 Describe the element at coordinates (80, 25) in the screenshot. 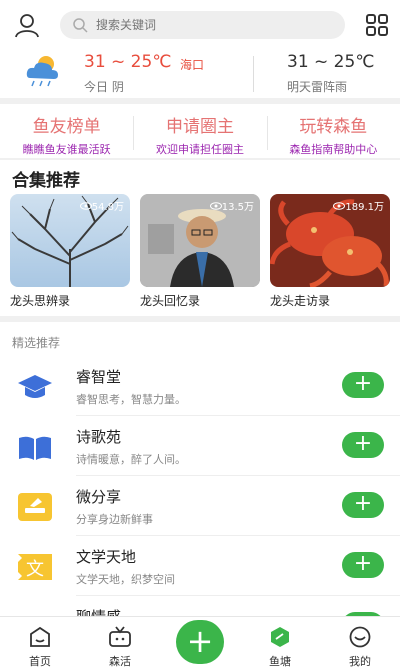

I see `search-icon` at that location.